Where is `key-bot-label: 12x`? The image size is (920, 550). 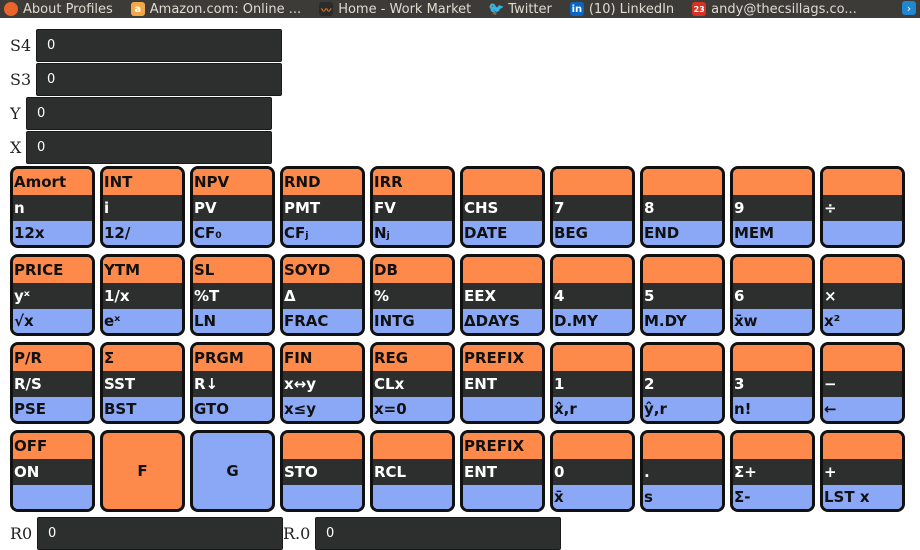
key-bot-label: 12x is located at coordinates (52, 233).